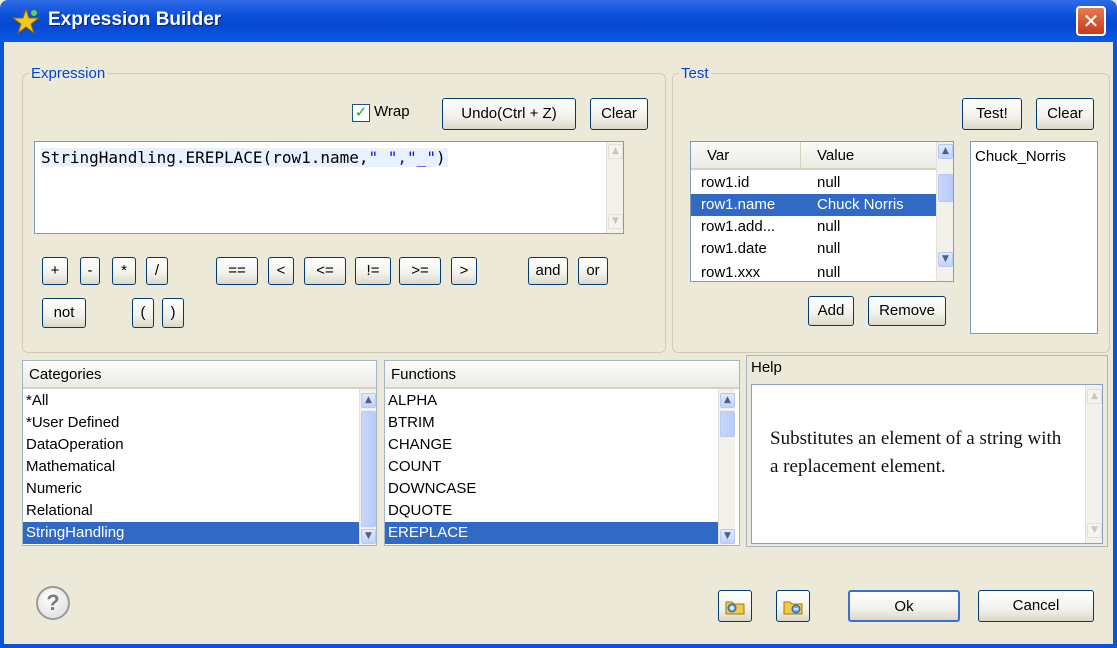  I want to click on op-open-paren-button: (, so click(143, 313).